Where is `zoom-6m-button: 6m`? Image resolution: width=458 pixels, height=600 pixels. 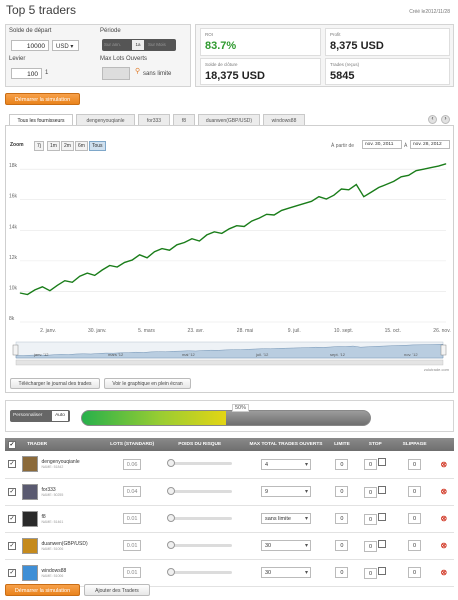 zoom-6m-button: 6m is located at coordinates (81, 146).